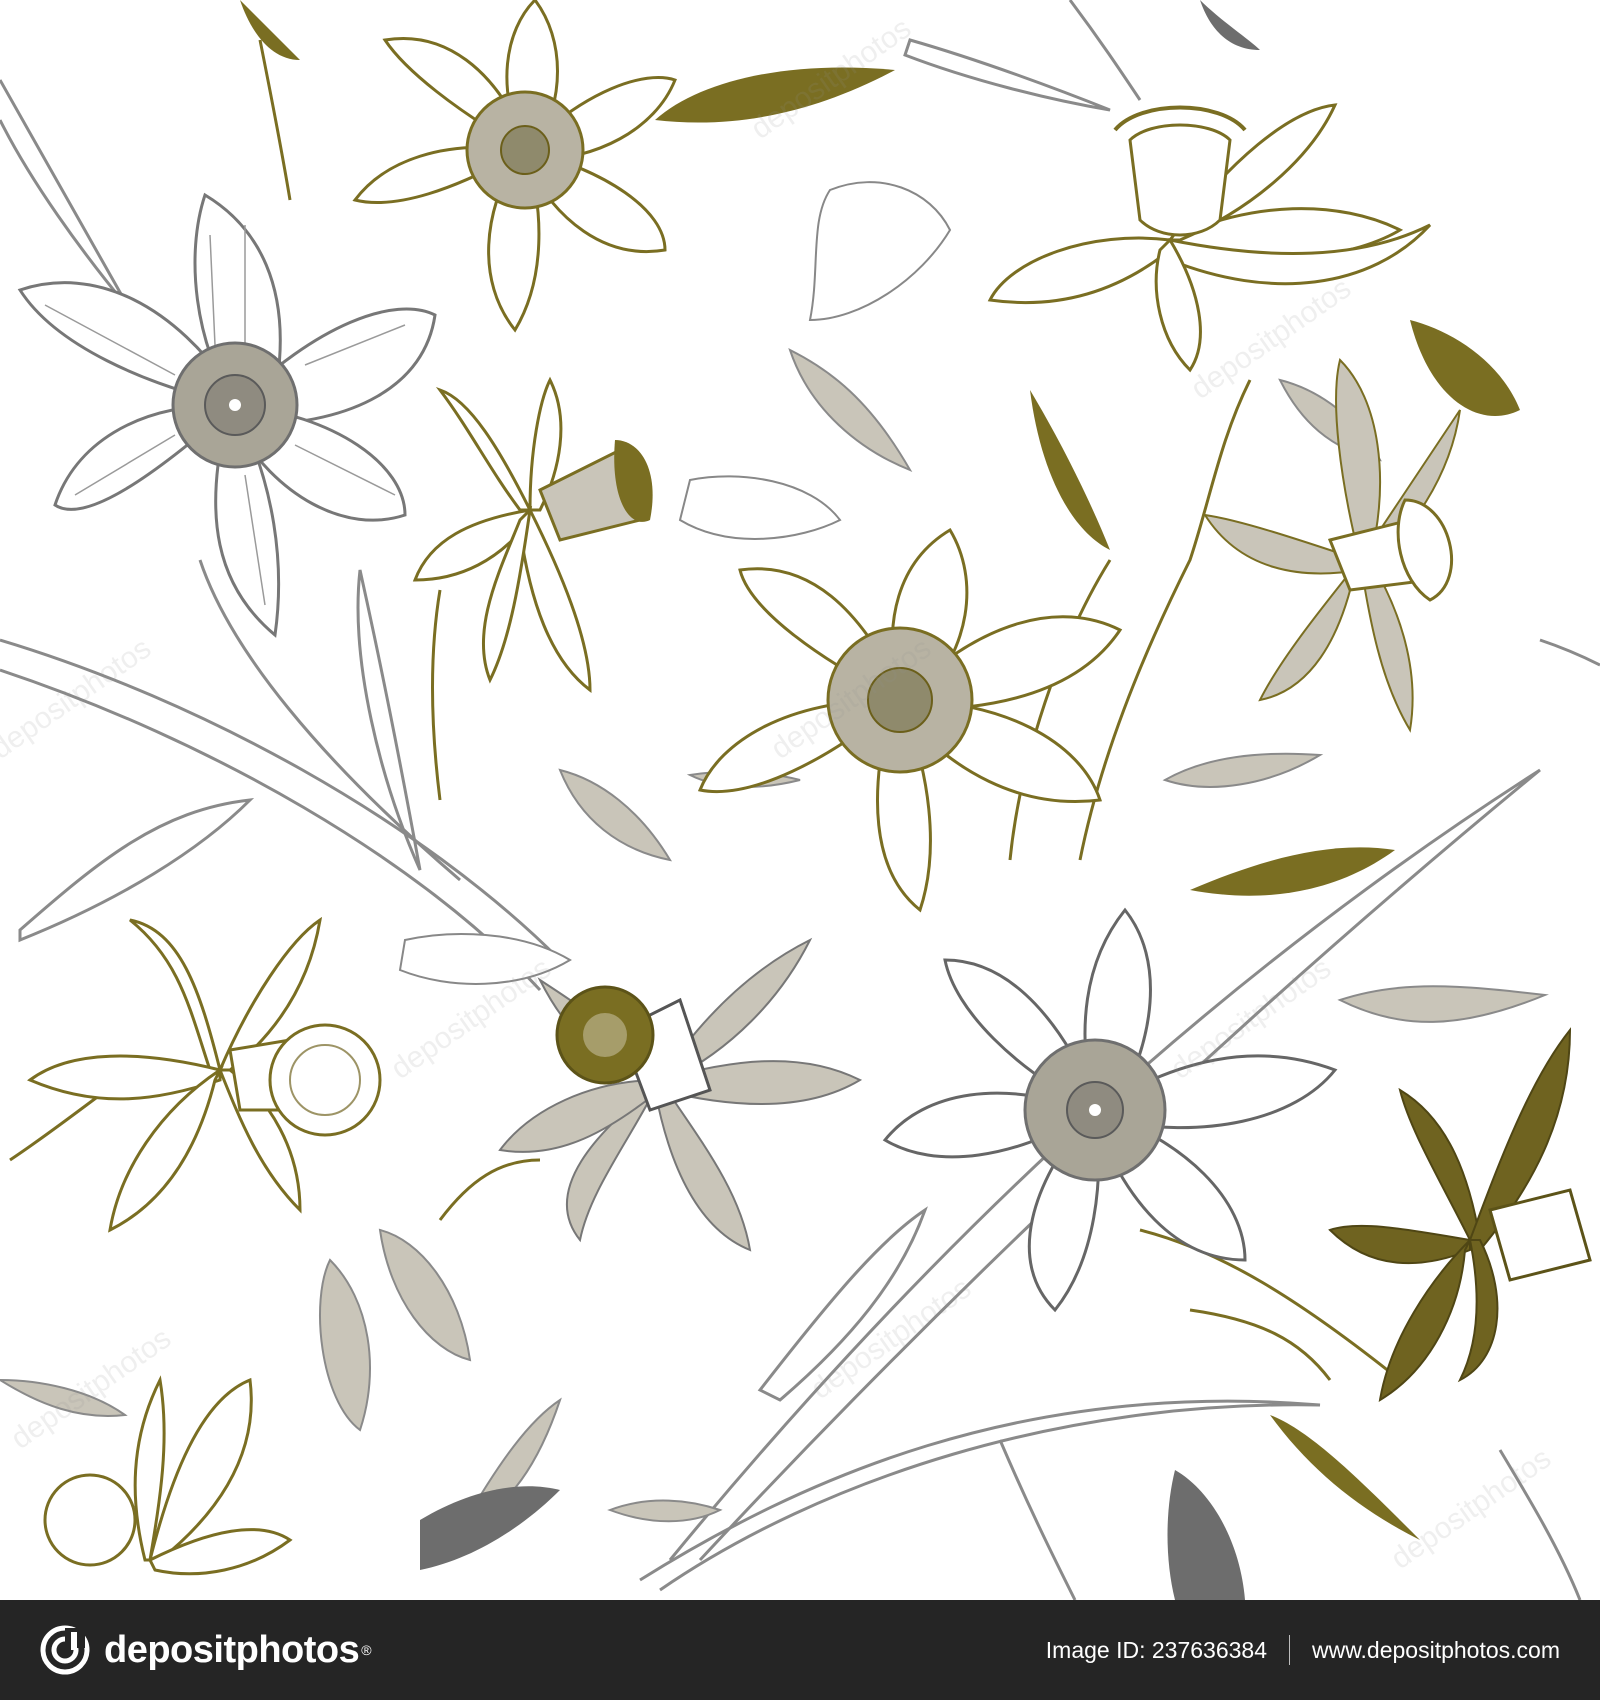  I want to click on grey-daffodil-bottom-center, so click(680, 1094).